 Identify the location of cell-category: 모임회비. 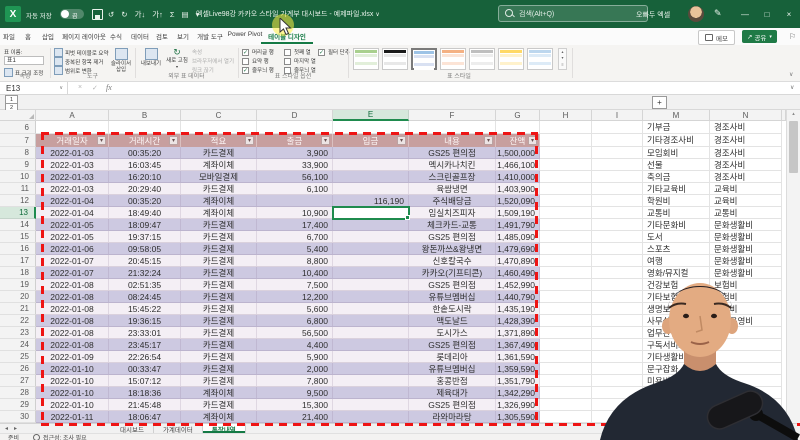
(676, 153).